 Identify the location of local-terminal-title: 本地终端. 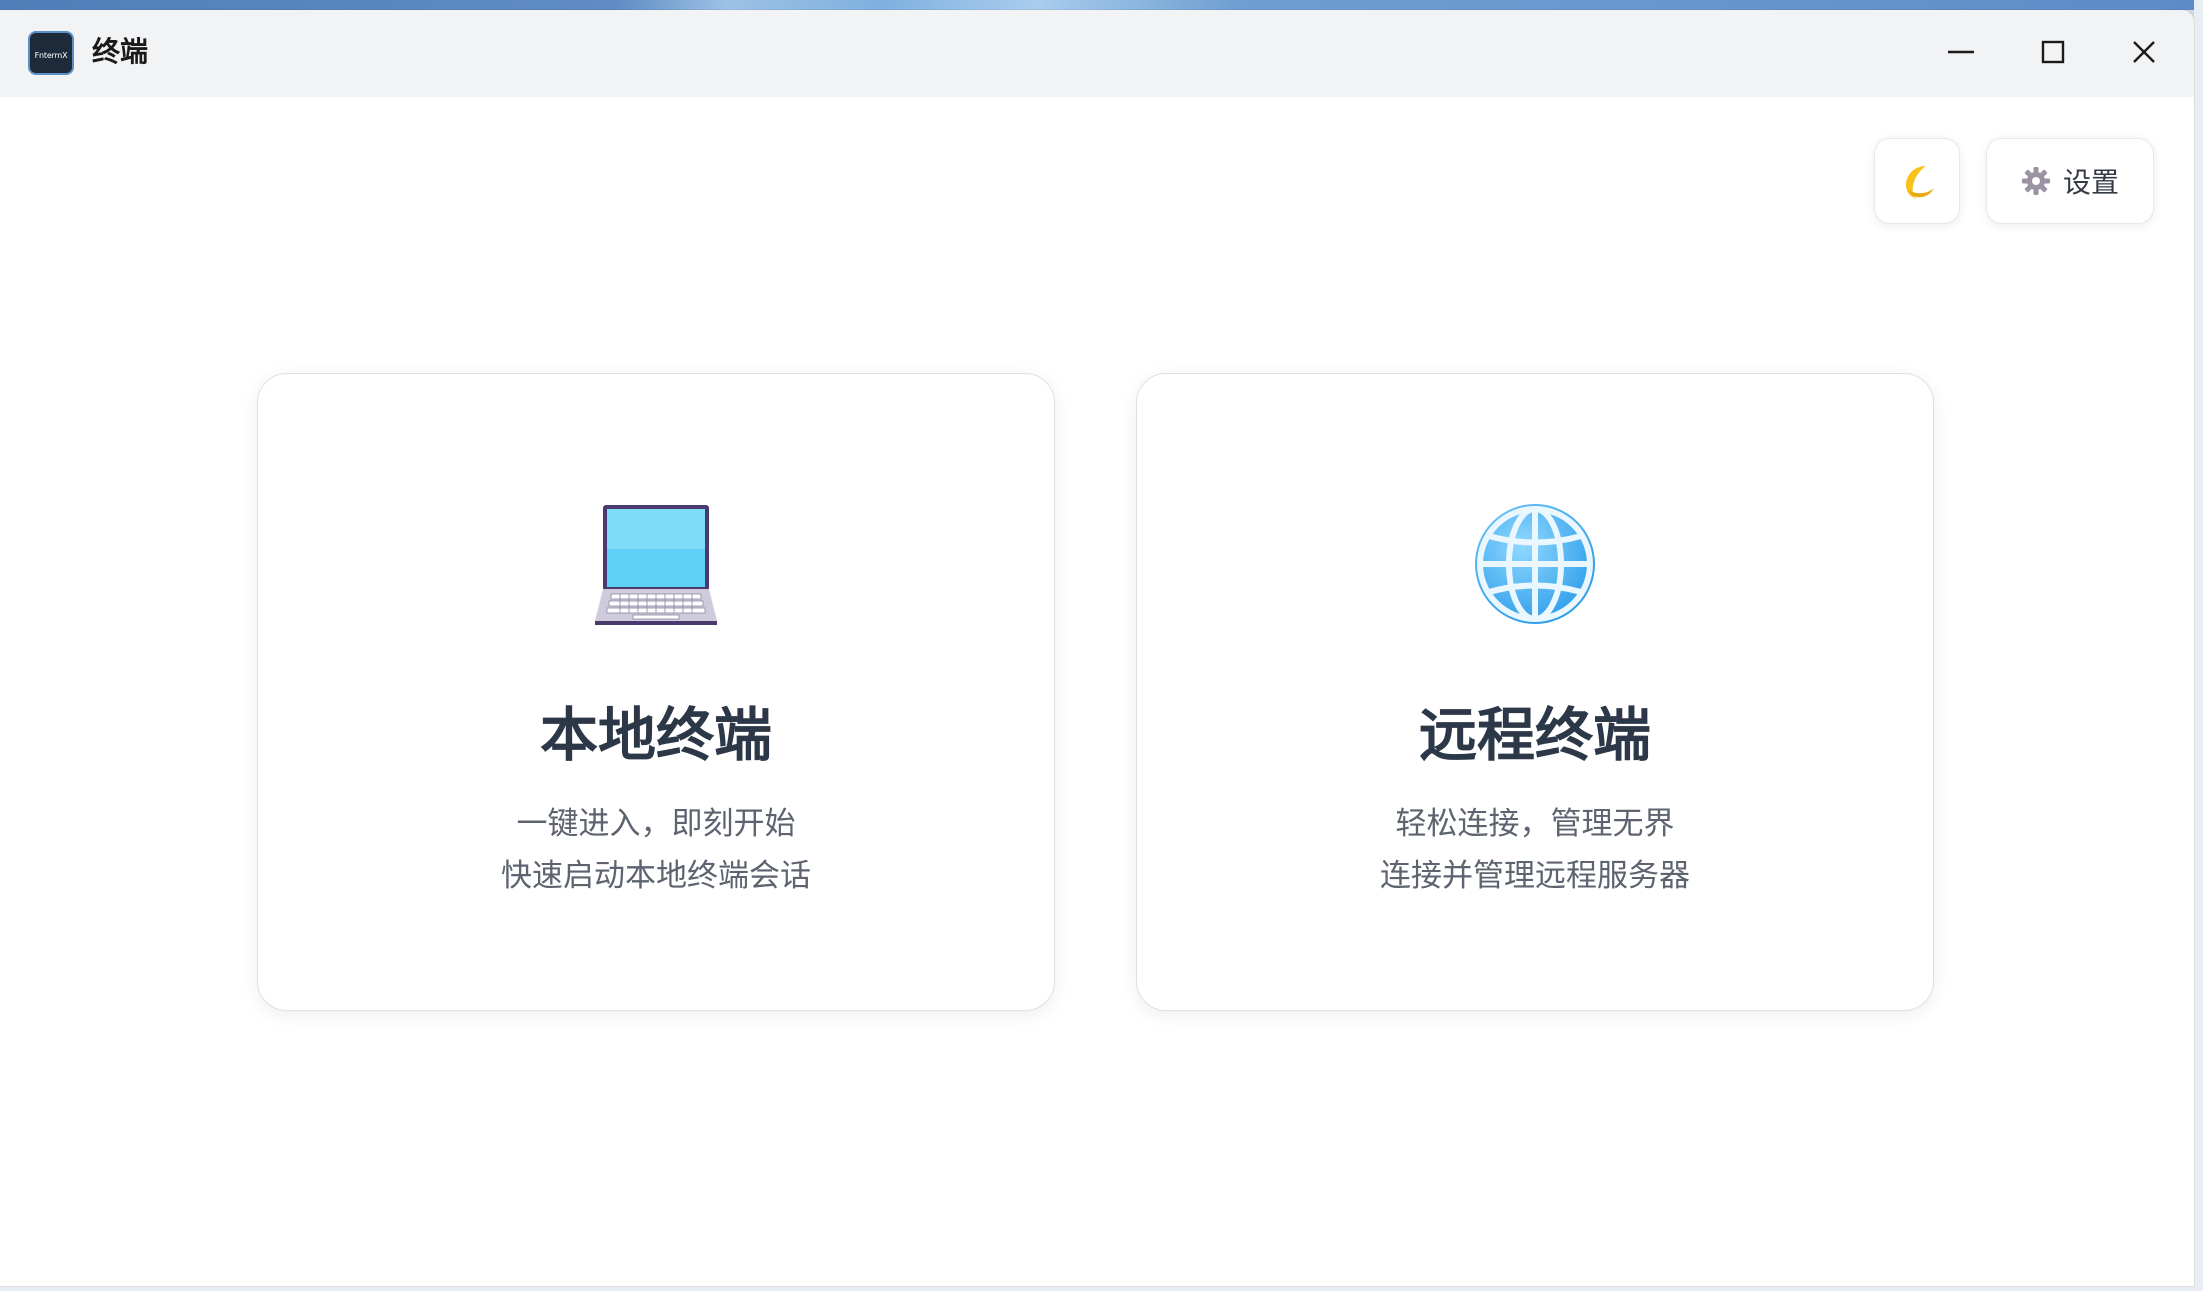
(655, 735).